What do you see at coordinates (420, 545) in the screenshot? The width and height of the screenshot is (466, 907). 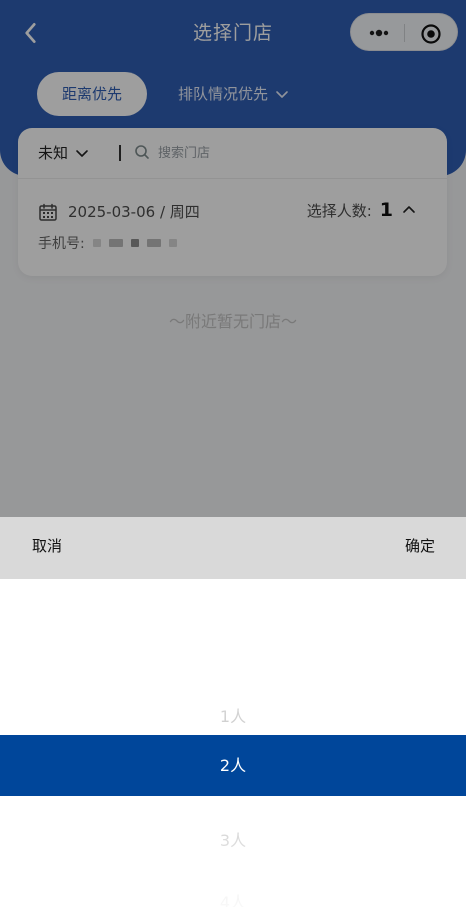 I see `confirm-button: 确定` at bounding box center [420, 545].